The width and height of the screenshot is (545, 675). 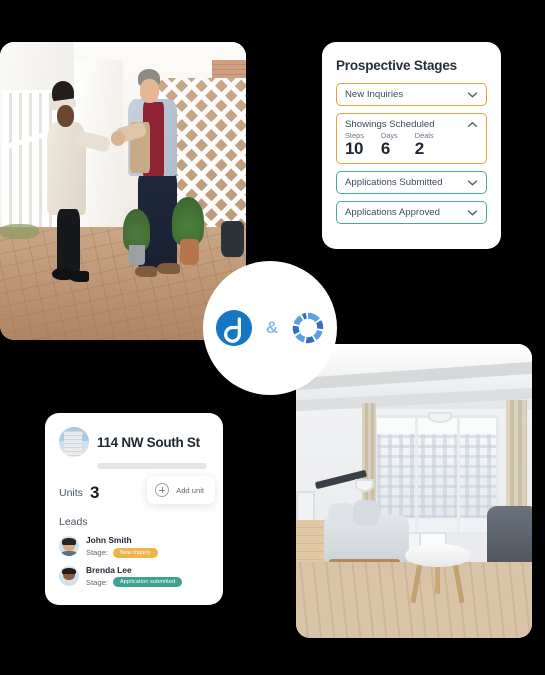 I want to click on add-unit-button: Add unit, so click(x=181, y=490).